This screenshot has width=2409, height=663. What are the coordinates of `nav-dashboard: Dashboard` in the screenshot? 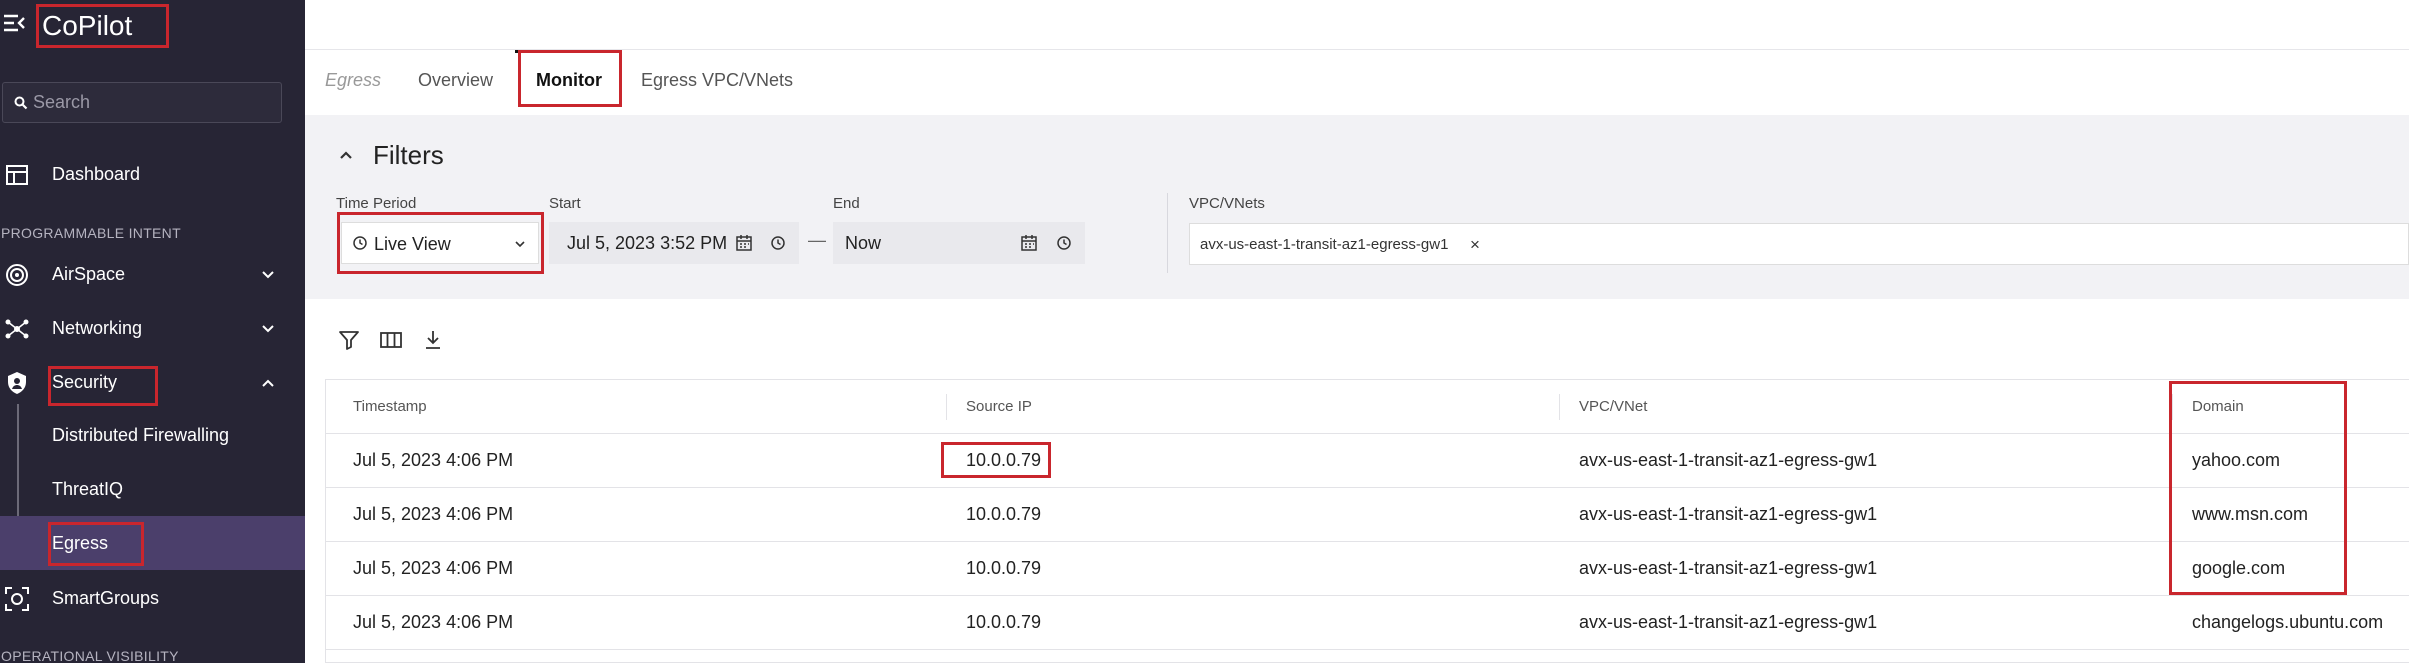 It's located at (152, 174).